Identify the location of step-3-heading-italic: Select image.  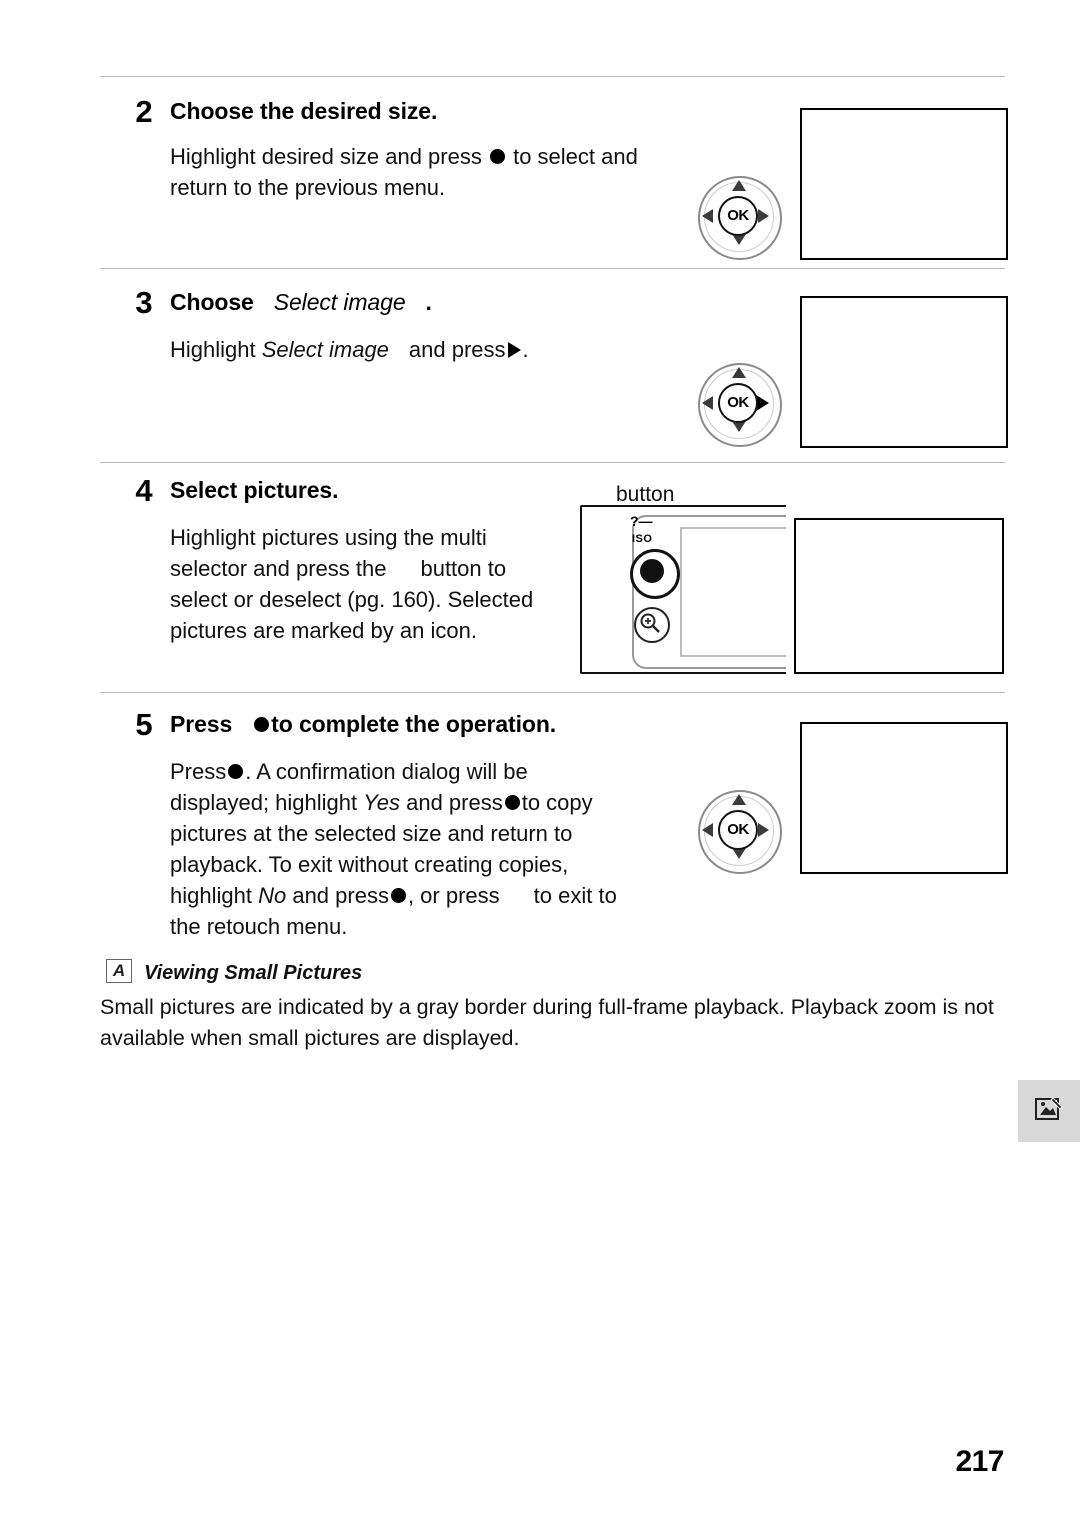
(339, 302).